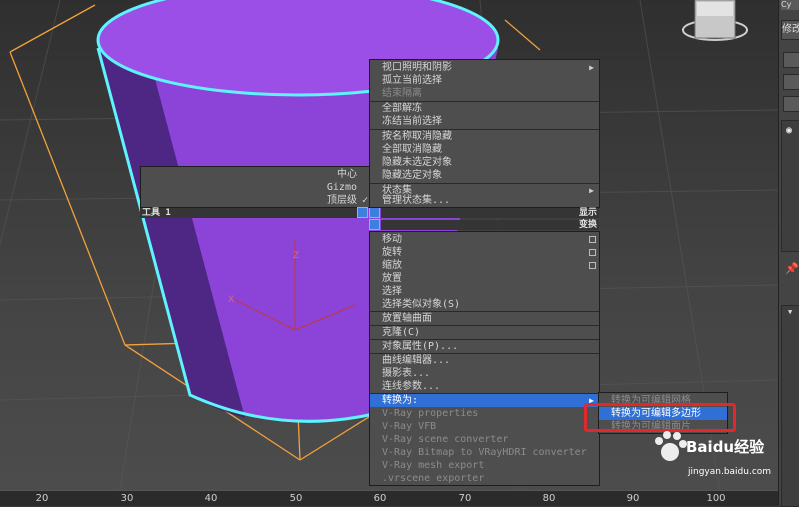 The height and width of the screenshot is (507, 799). I want to click on menu-item-gizmo: Gizmo, so click(256, 187).